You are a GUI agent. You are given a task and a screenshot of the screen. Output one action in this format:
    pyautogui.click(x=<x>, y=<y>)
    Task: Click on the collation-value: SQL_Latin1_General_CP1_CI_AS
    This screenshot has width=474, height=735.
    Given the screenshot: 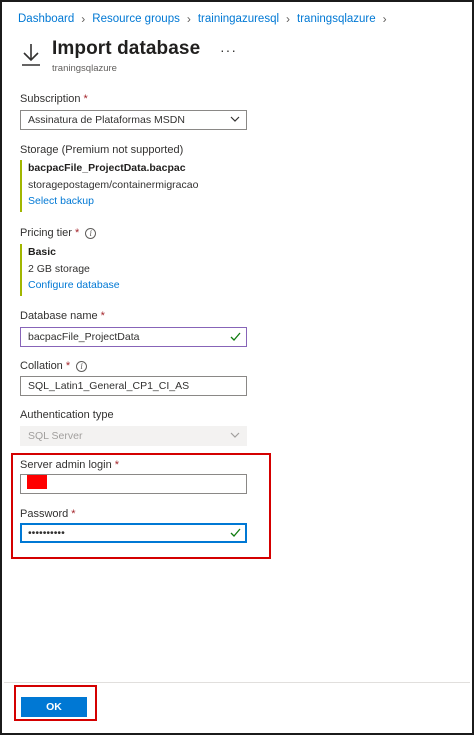 What is the action you would take?
    pyautogui.click(x=109, y=386)
    